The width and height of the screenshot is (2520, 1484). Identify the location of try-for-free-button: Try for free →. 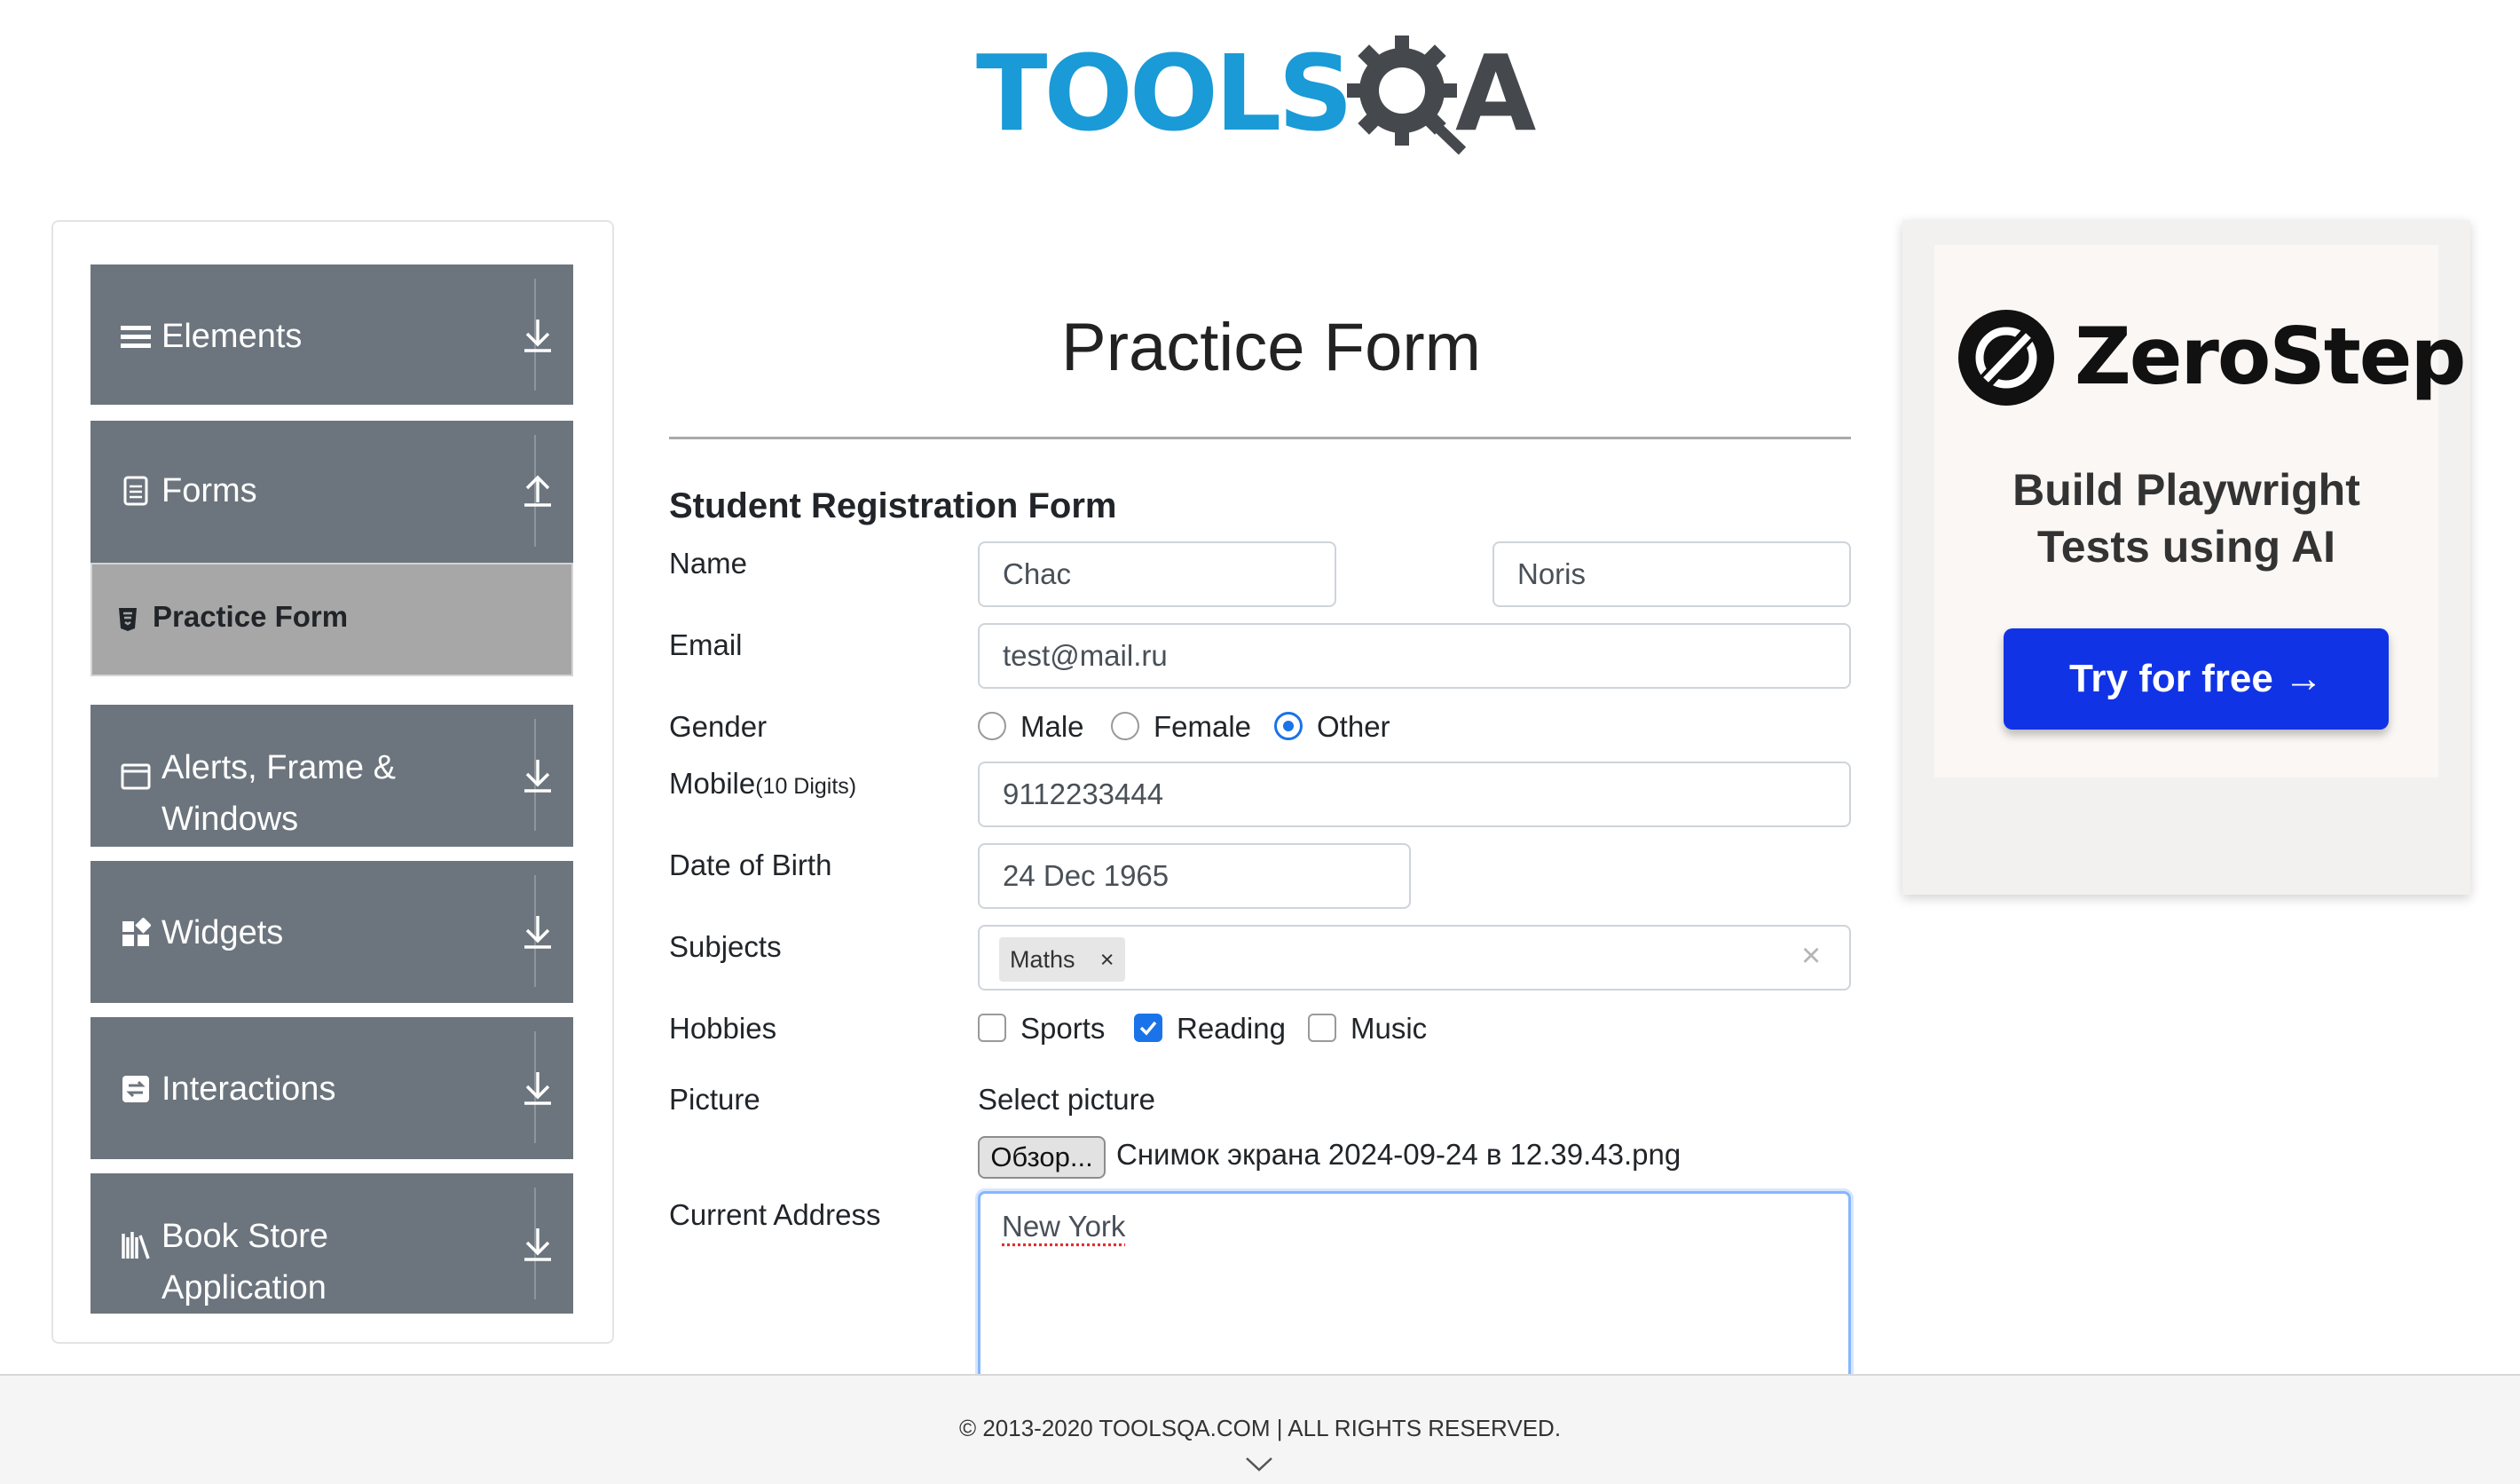
(2196, 679).